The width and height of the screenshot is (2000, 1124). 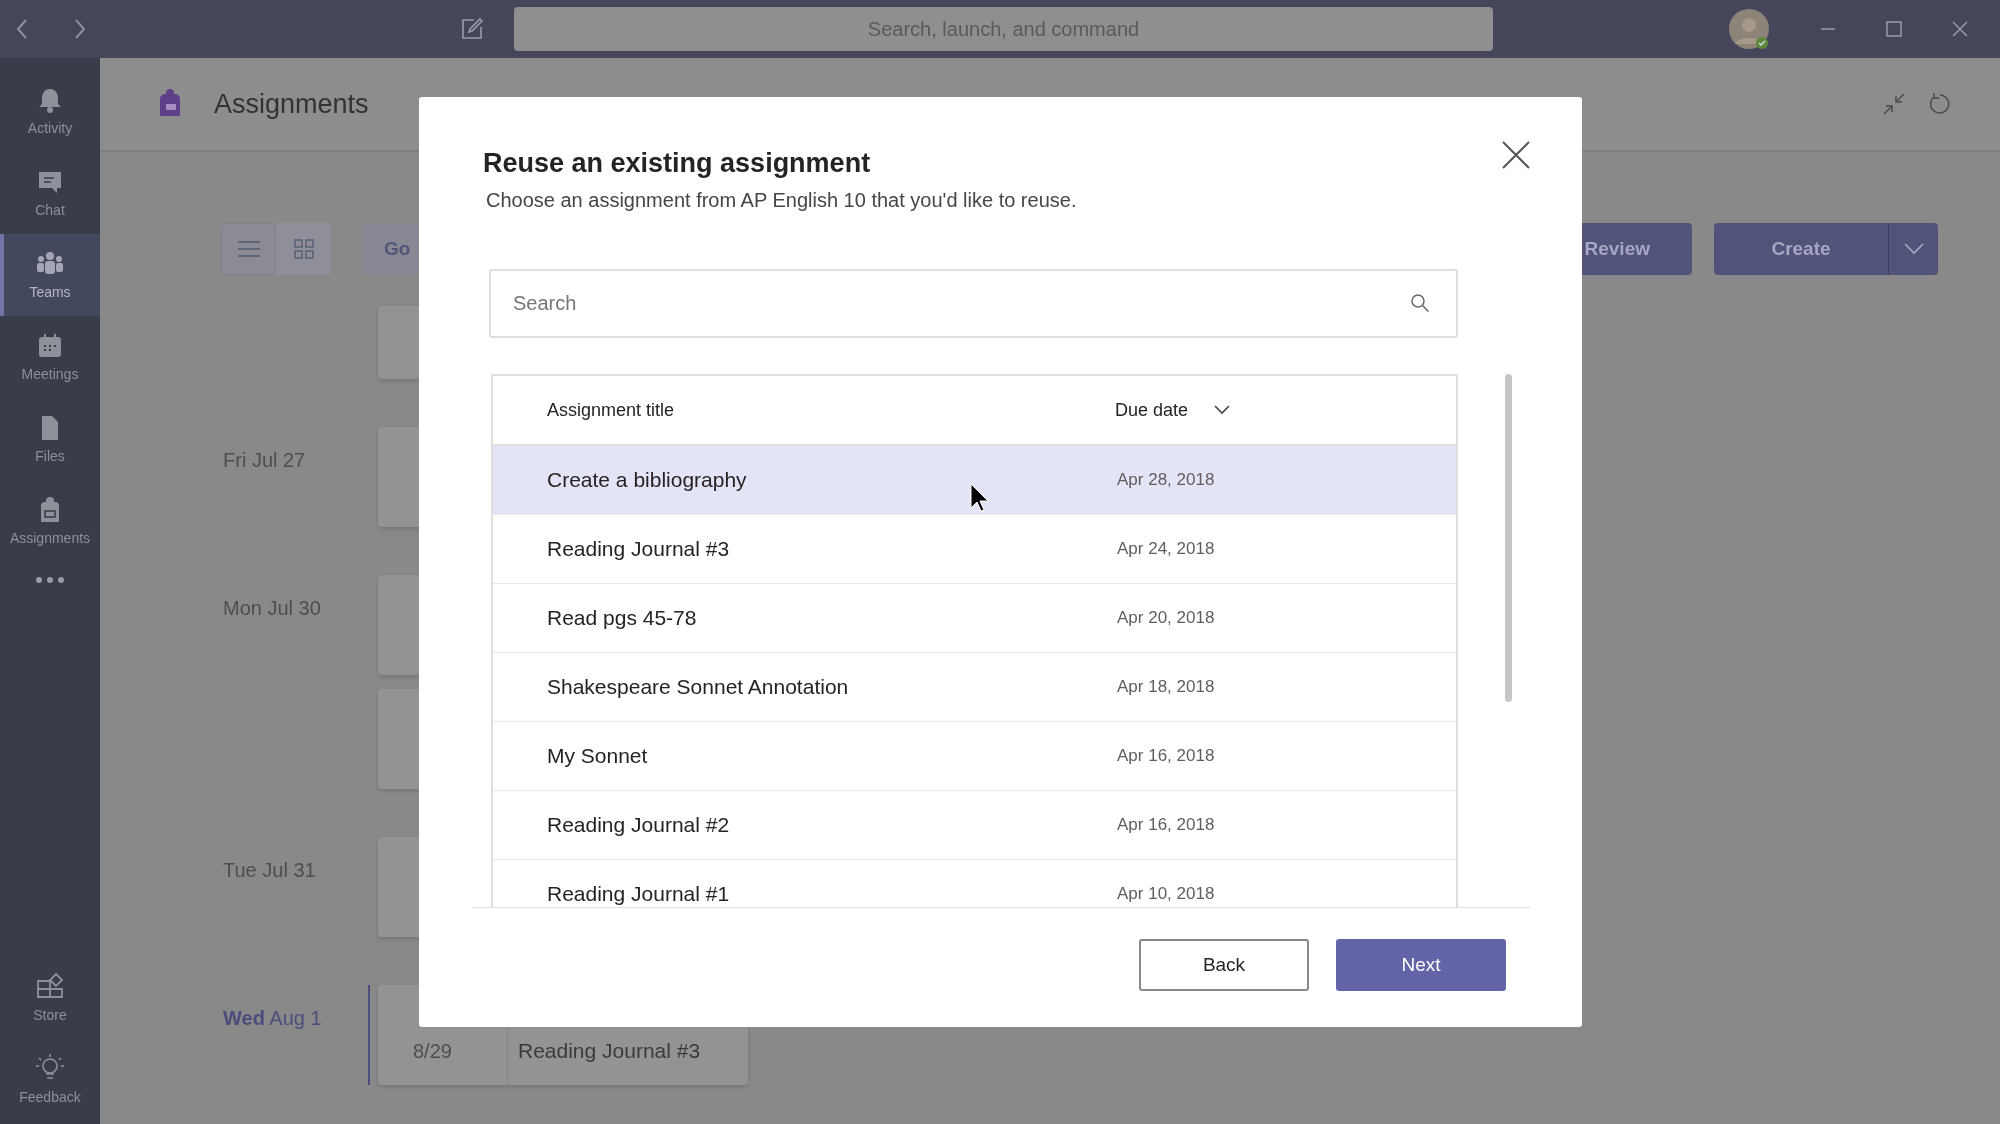 I want to click on card-title: Reading Journal #3, so click(x=609, y=1051).